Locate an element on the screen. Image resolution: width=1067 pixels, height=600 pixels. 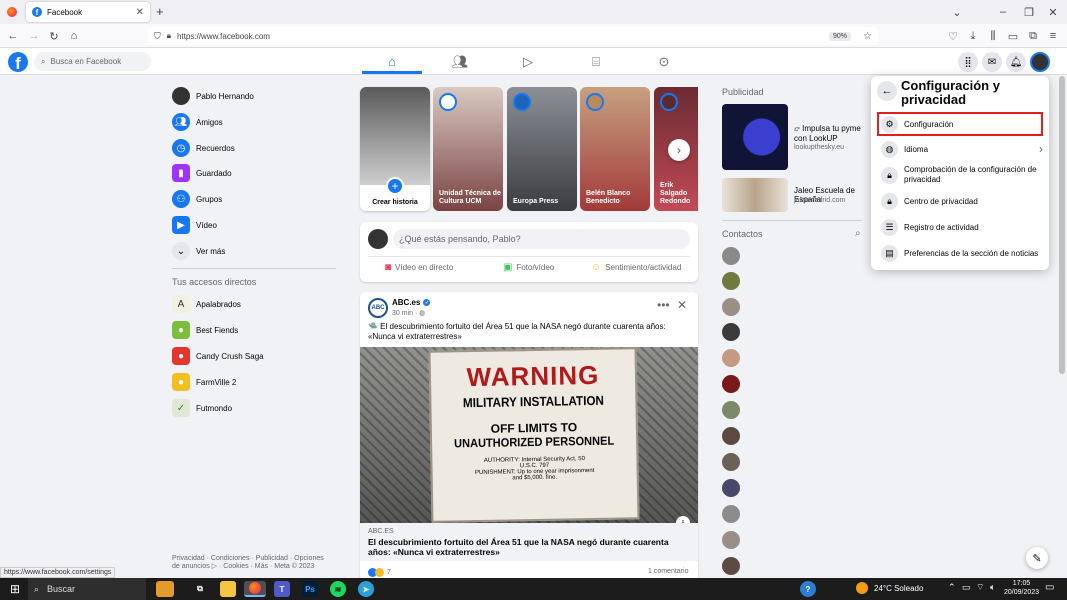
firefox-icon is located at coordinates (12, 12).